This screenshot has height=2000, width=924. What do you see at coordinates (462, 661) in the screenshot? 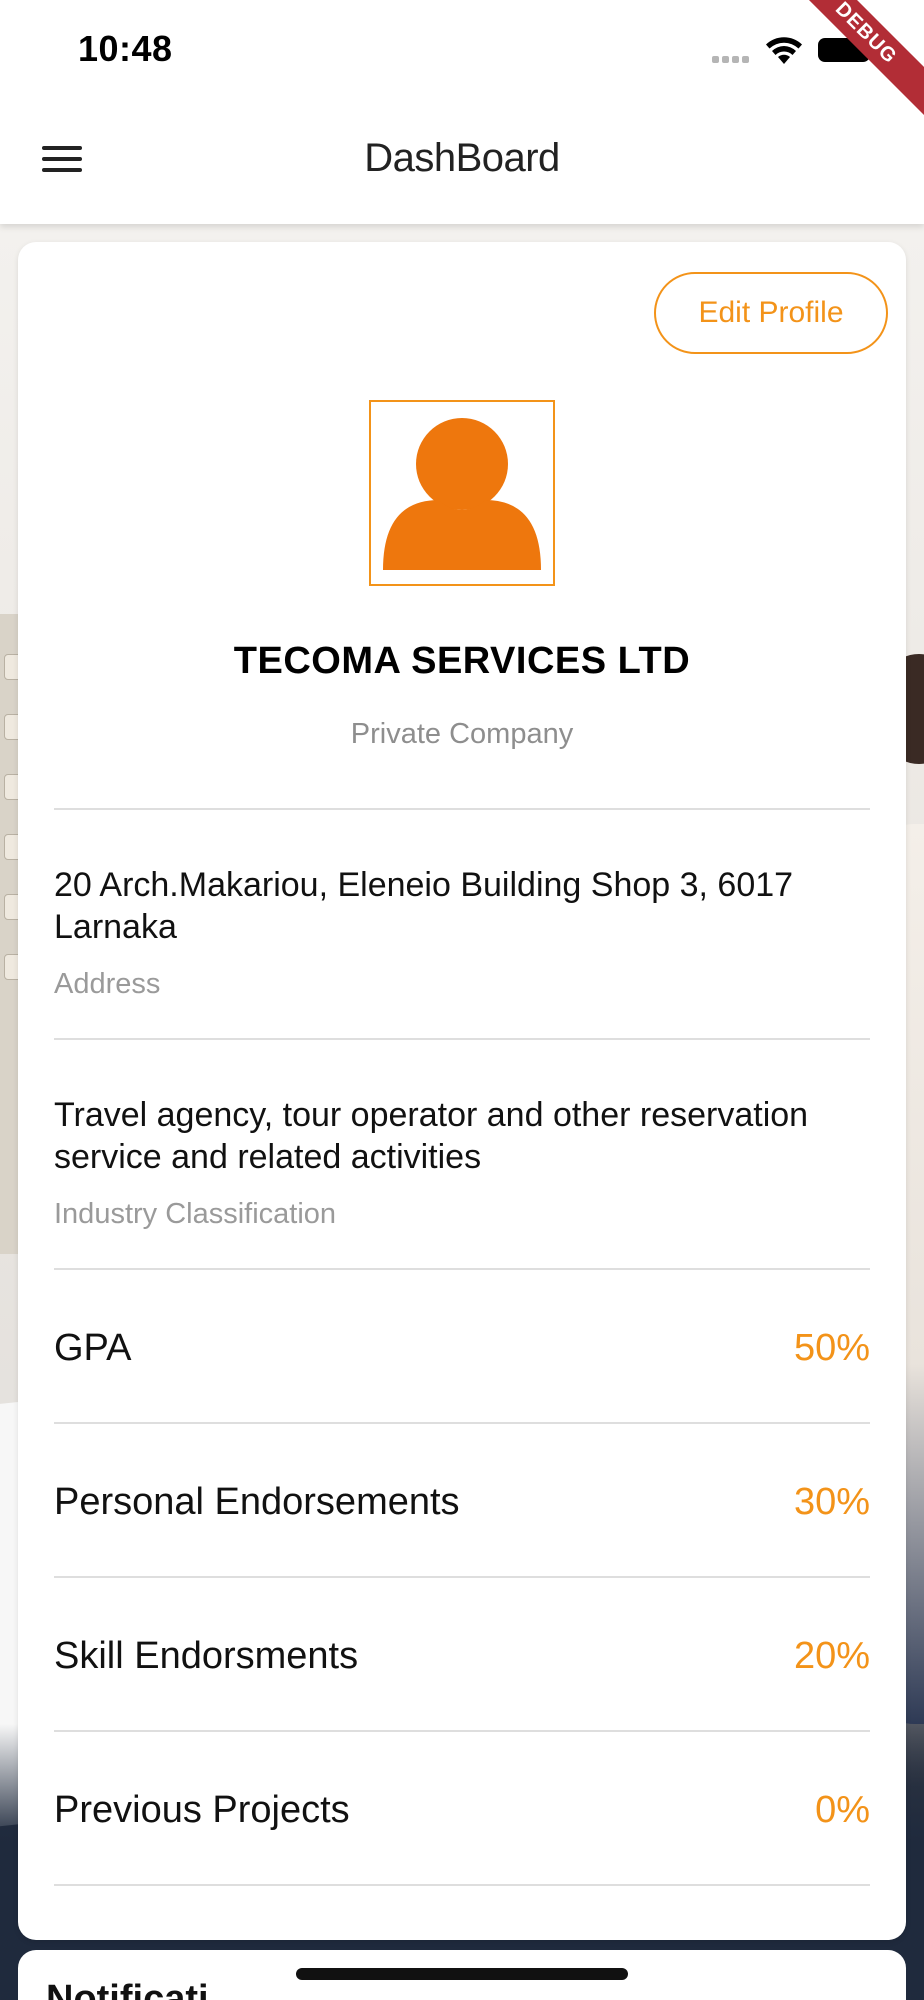
I see `company-name: TECOMA SERVICES LTD` at bounding box center [462, 661].